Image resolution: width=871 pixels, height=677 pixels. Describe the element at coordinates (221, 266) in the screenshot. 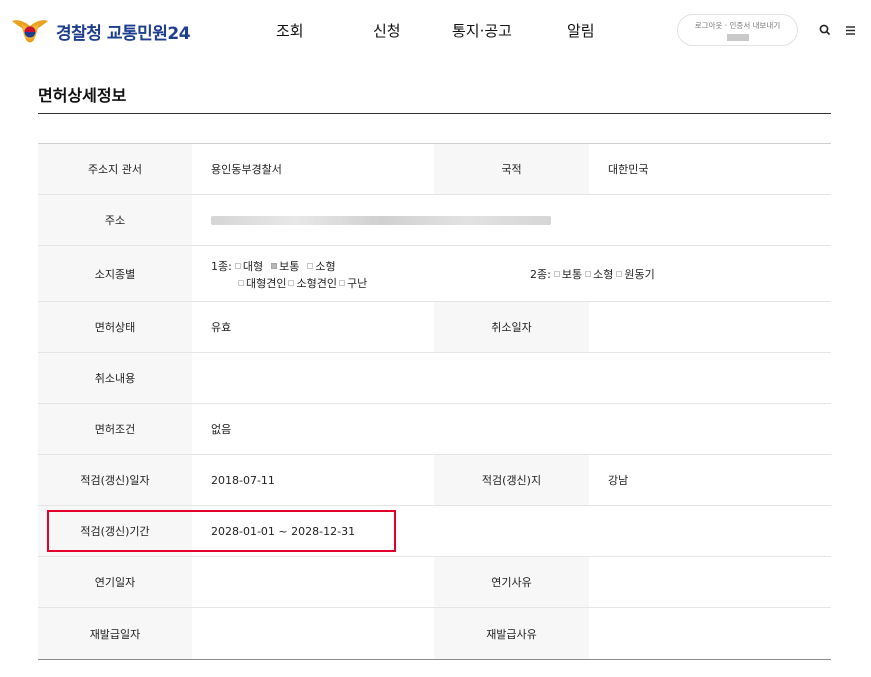

I see `class1-prefix: 1종:` at that location.